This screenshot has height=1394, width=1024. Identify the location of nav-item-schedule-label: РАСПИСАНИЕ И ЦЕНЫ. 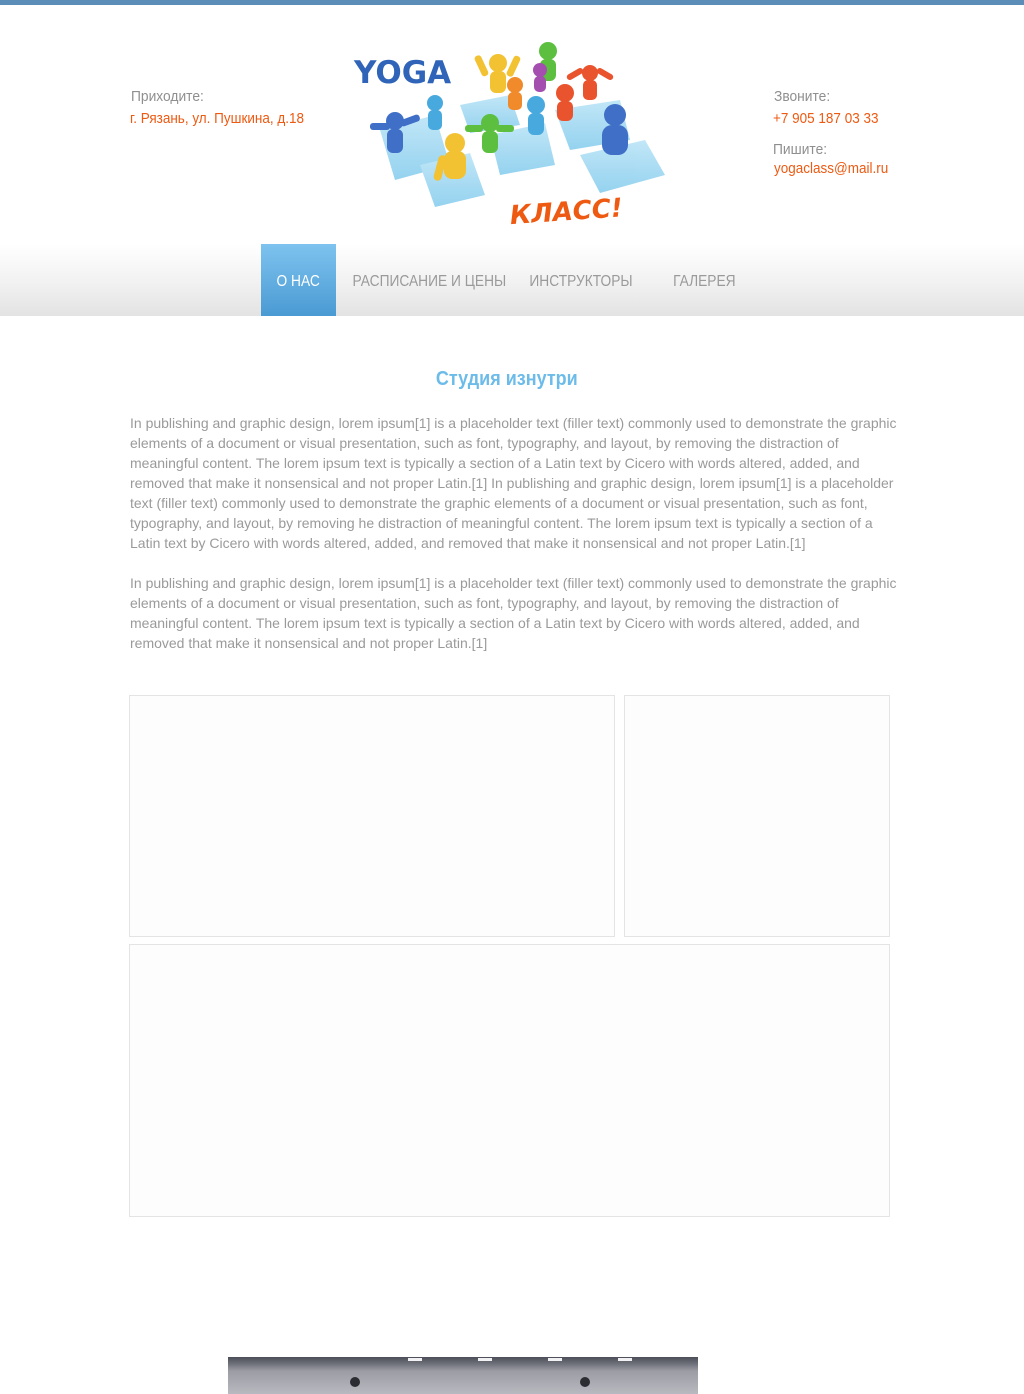
(429, 281).